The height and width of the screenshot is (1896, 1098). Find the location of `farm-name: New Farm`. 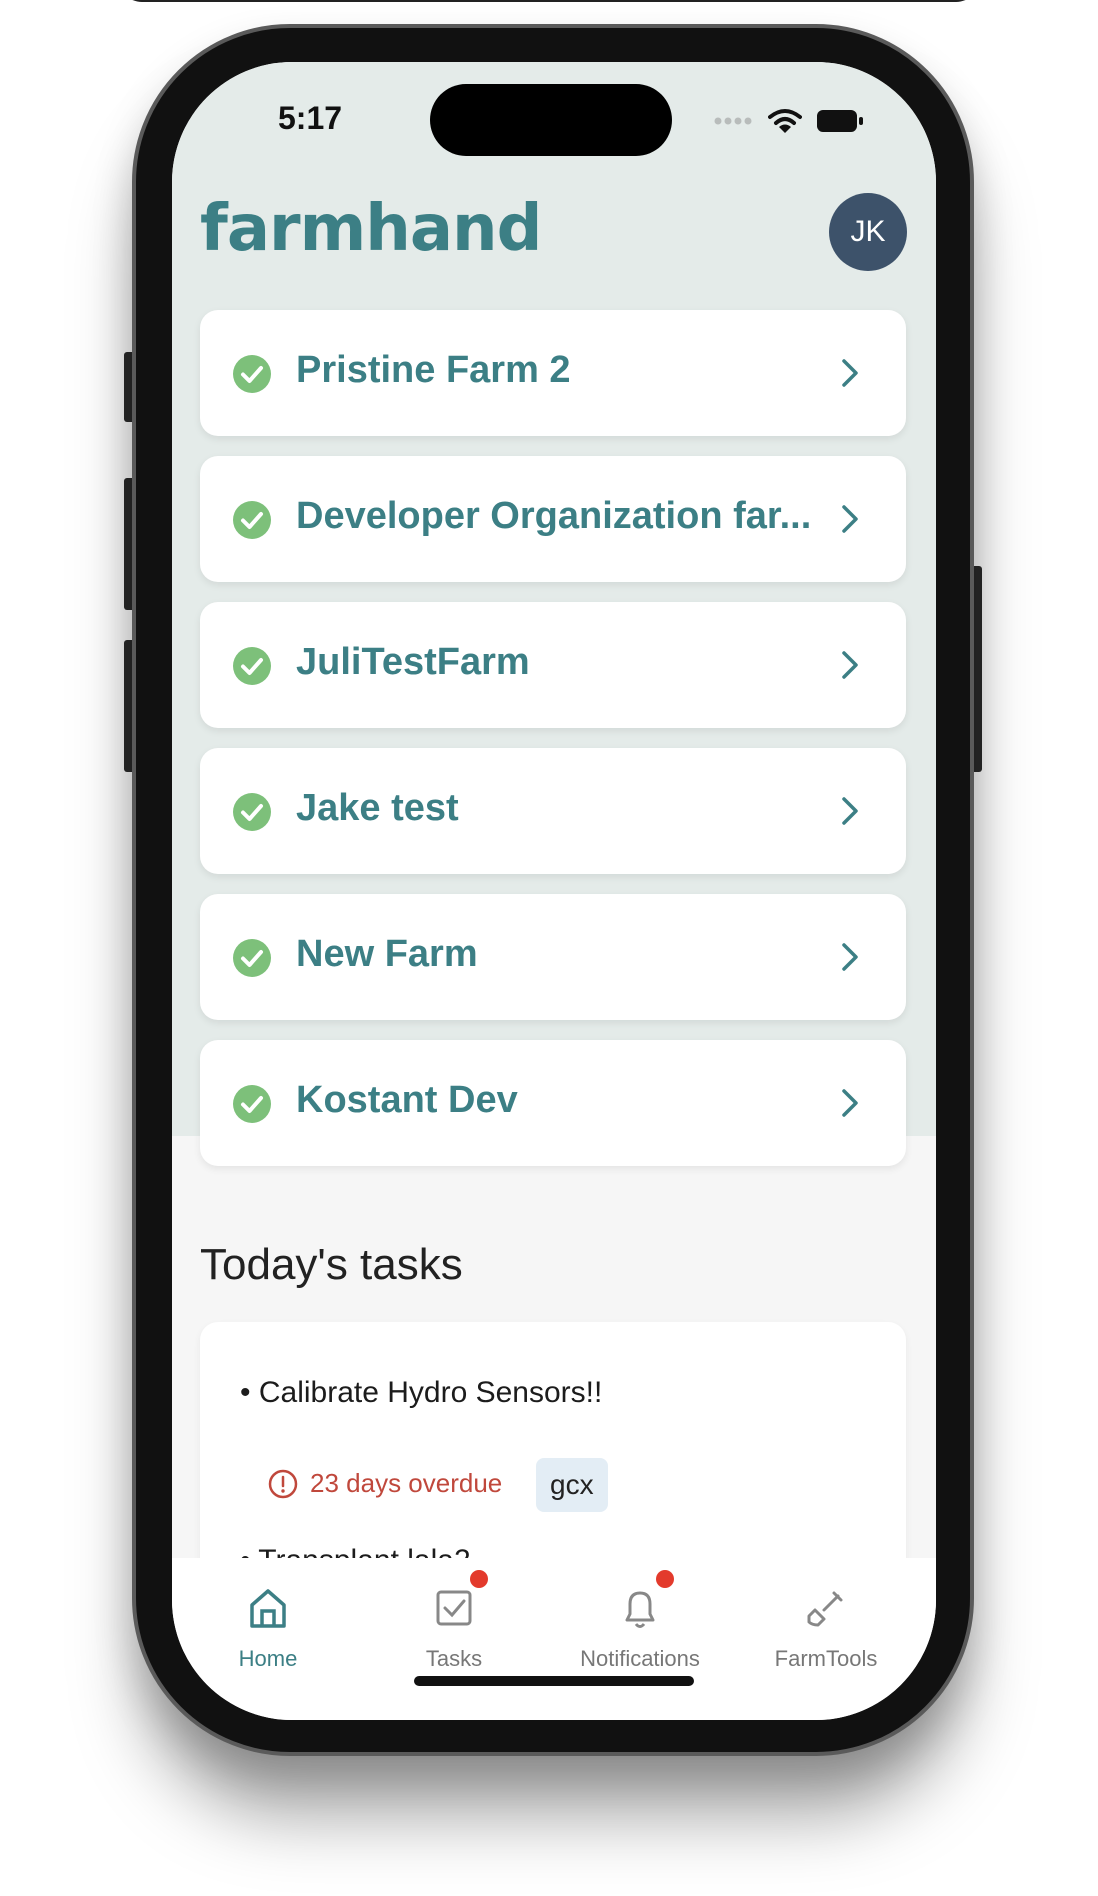

farm-name: New Farm is located at coordinates (387, 954).